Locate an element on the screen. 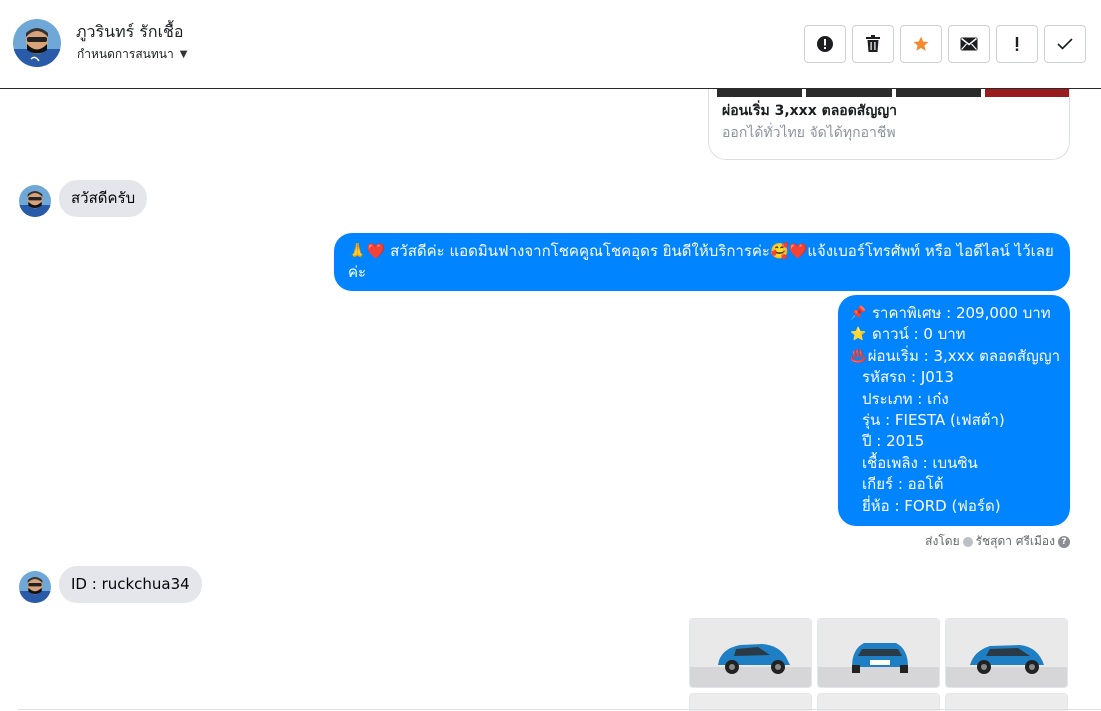  details-line-text: ปี : 2015 is located at coordinates (893, 441).